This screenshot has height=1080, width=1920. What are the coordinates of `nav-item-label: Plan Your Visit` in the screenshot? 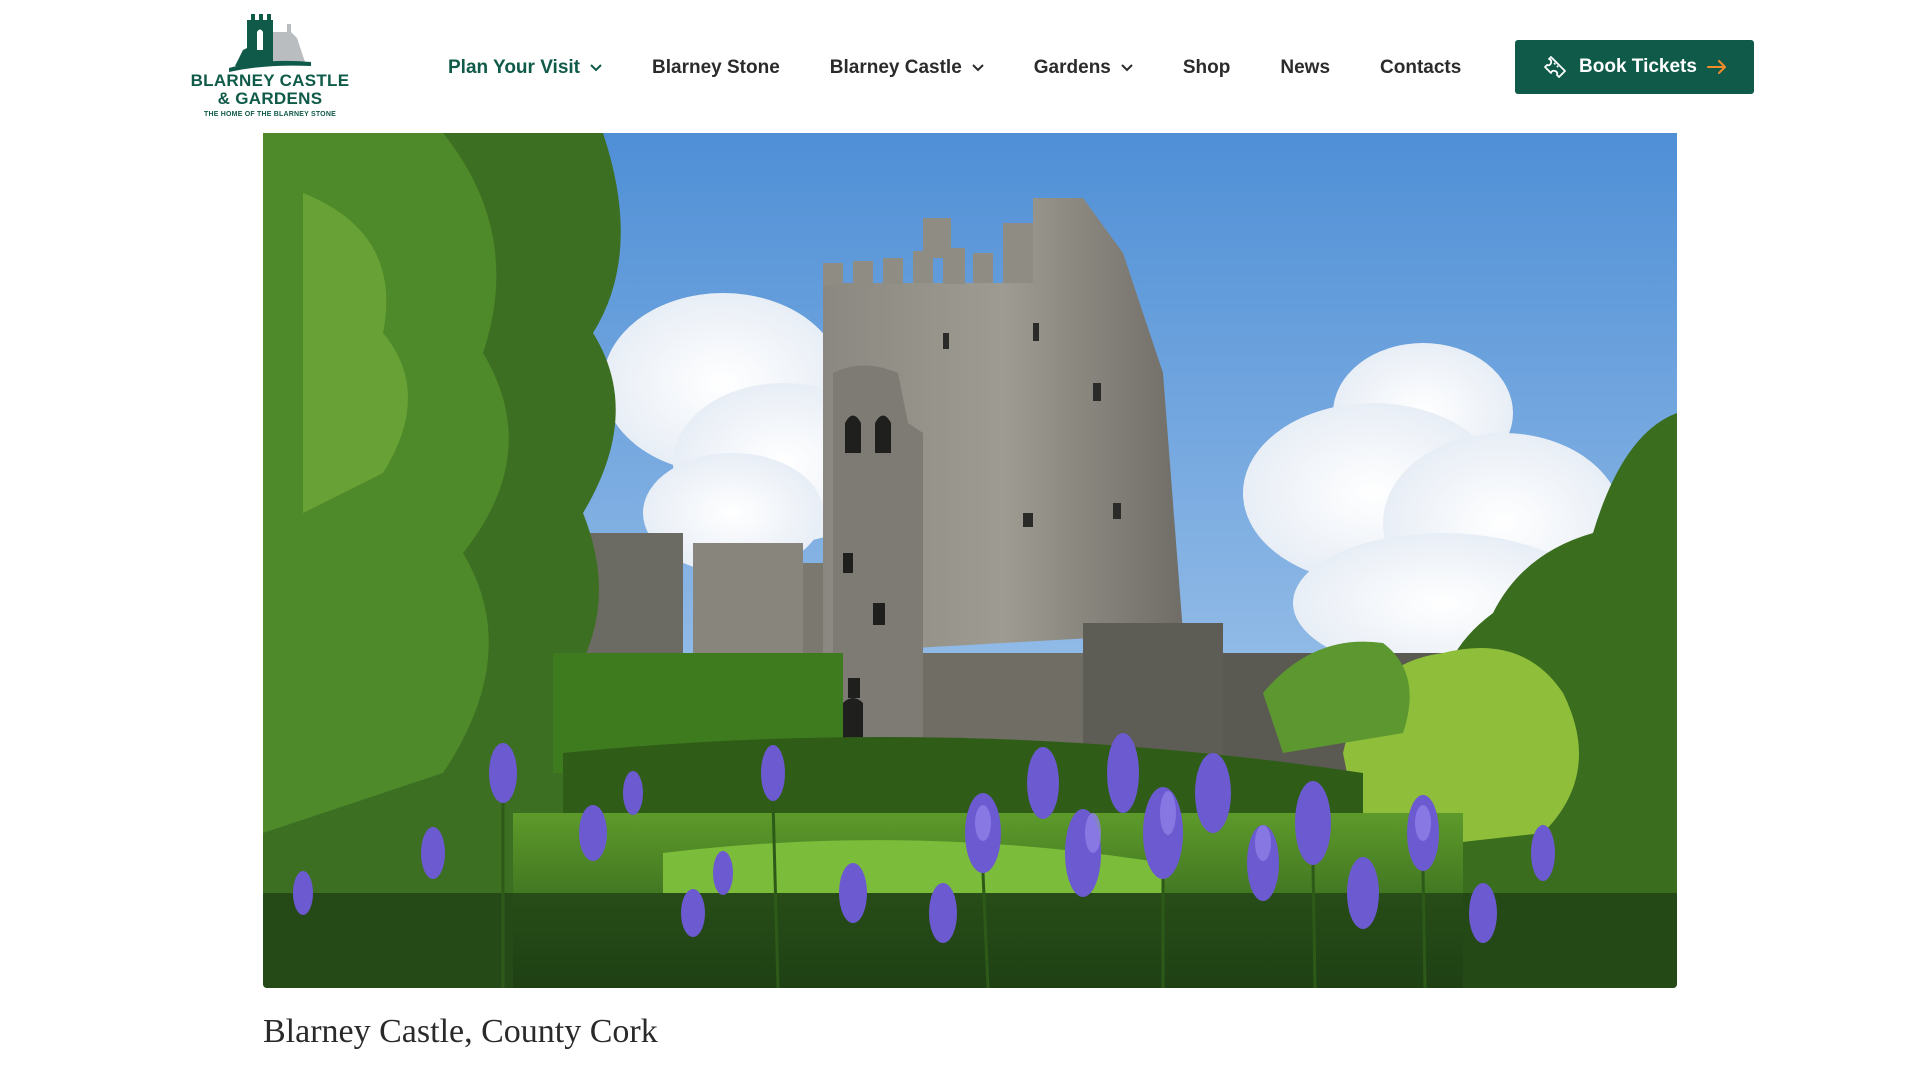 It's located at (514, 67).